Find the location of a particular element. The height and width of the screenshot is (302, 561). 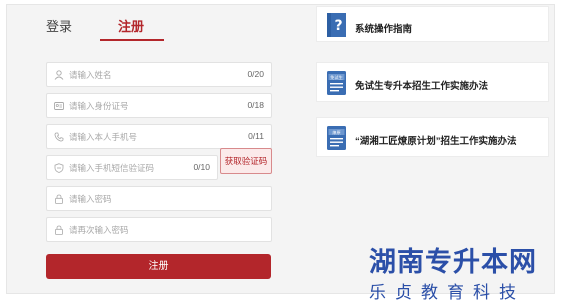

phone-icon is located at coordinates (59, 137).